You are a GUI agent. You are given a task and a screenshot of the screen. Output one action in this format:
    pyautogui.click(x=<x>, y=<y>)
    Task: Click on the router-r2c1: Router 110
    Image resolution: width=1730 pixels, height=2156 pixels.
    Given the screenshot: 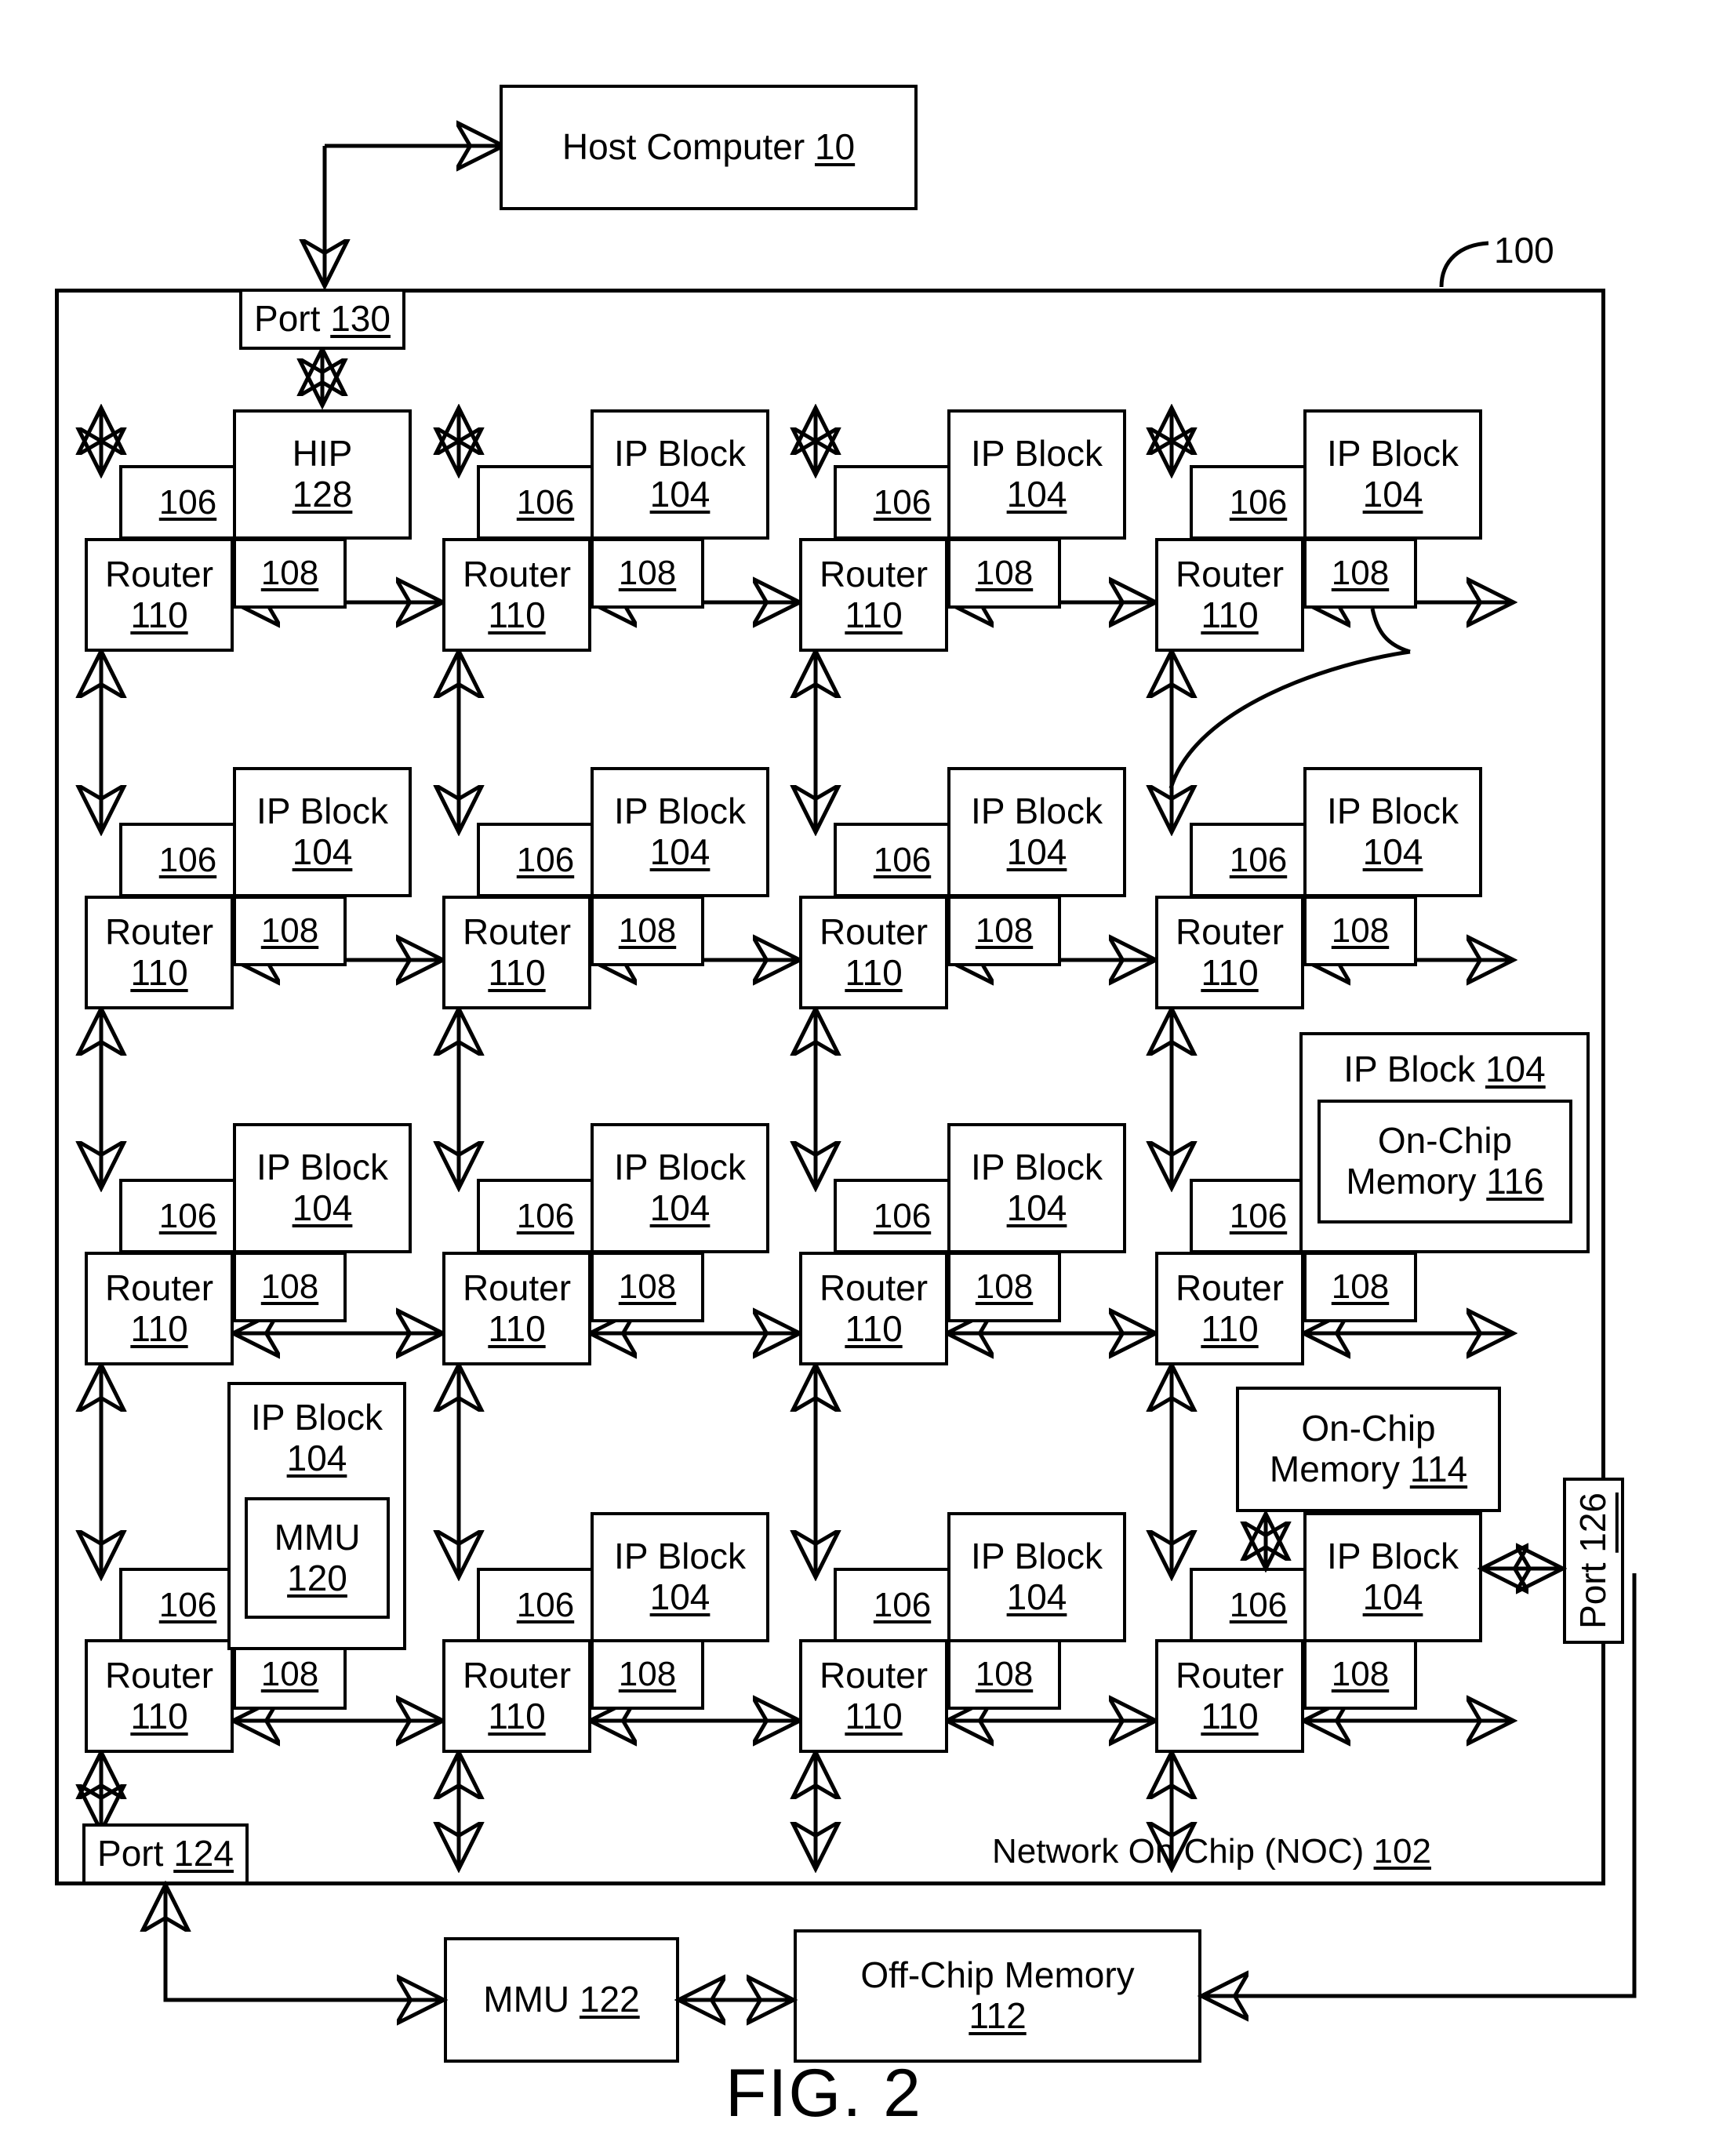 What is the action you would take?
    pyautogui.click(x=159, y=952)
    